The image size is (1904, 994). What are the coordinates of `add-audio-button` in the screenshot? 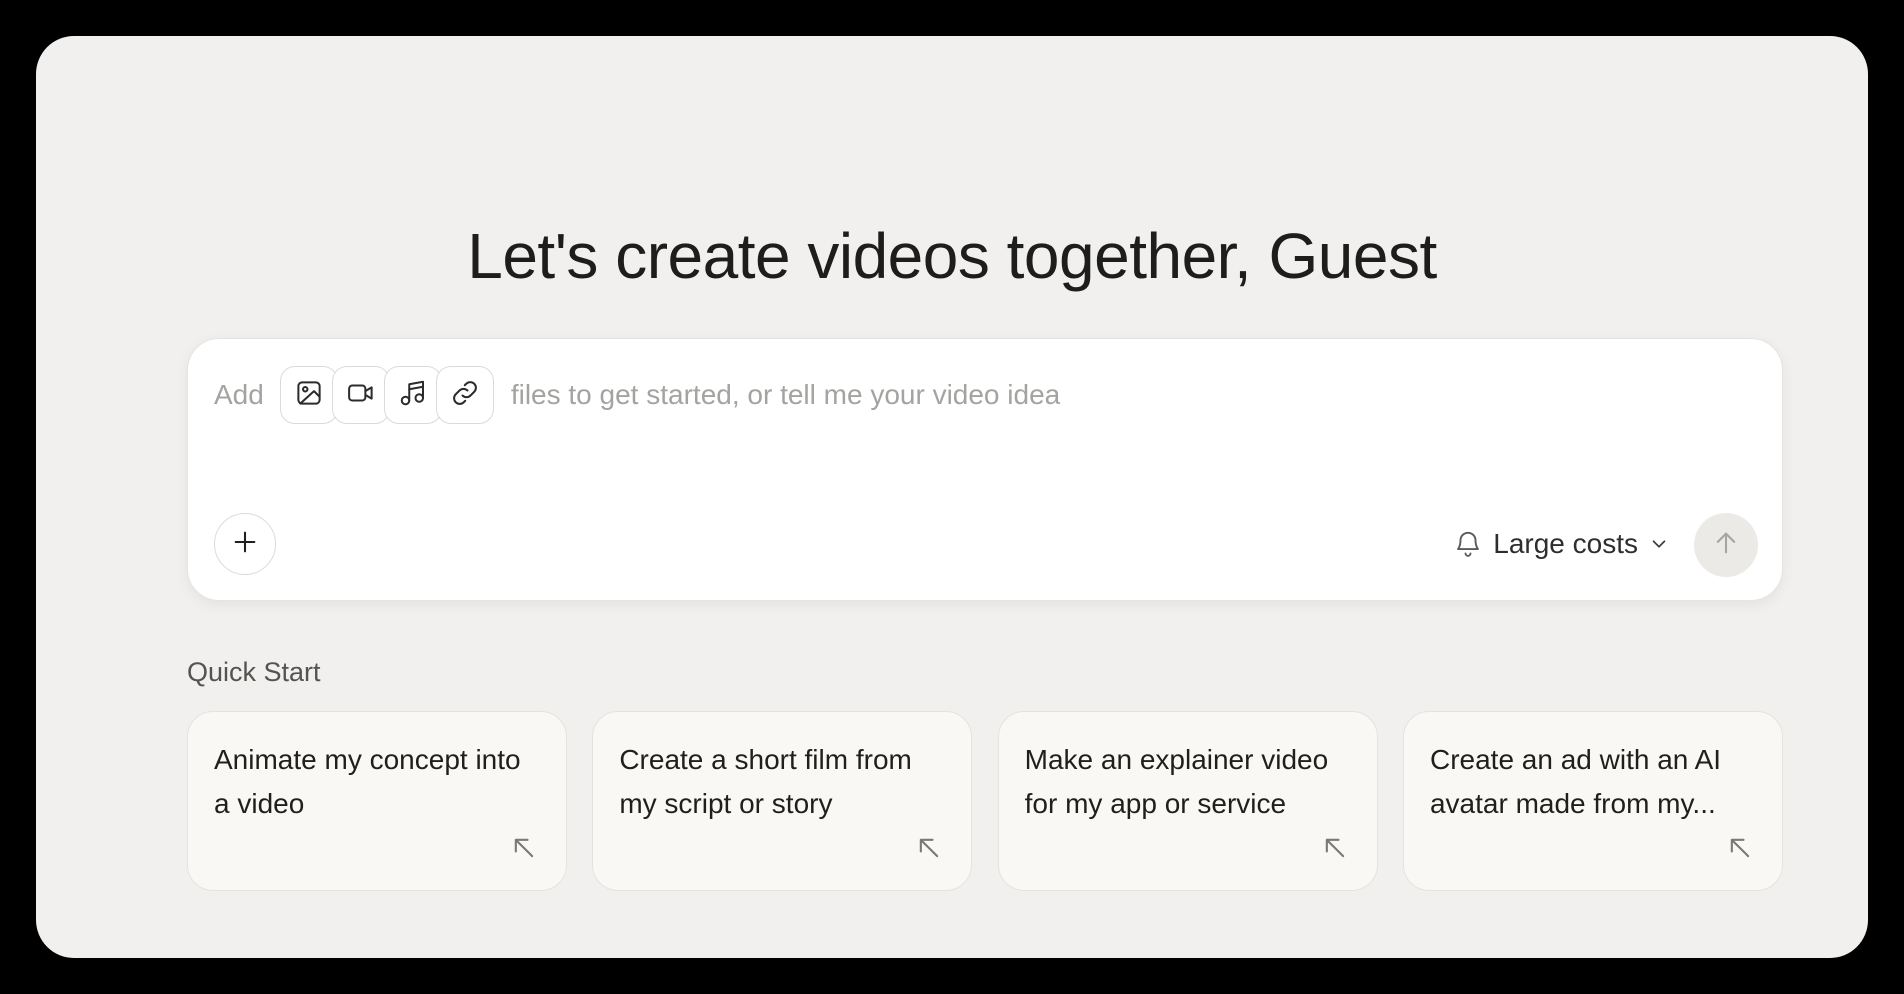 It's located at (412, 395).